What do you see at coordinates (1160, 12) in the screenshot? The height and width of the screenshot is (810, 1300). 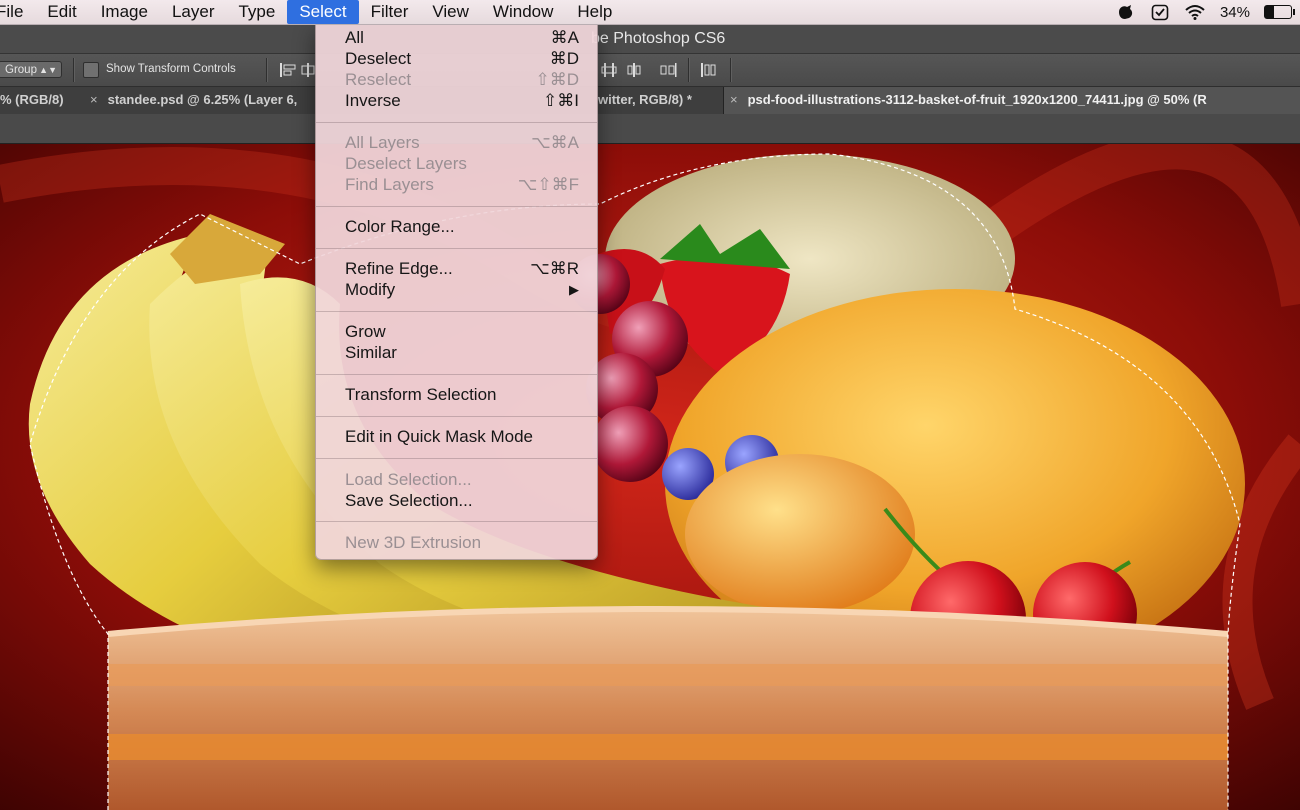 I see `task-check-icon` at bounding box center [1160, 12].